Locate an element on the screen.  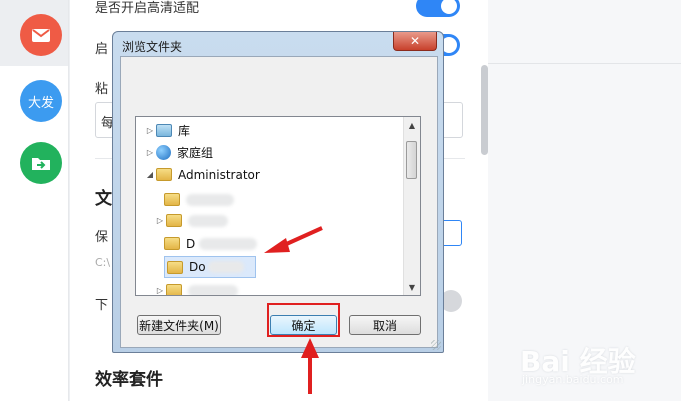
arrow-to-selected-folder-icon is located at coordinates (293, 239).